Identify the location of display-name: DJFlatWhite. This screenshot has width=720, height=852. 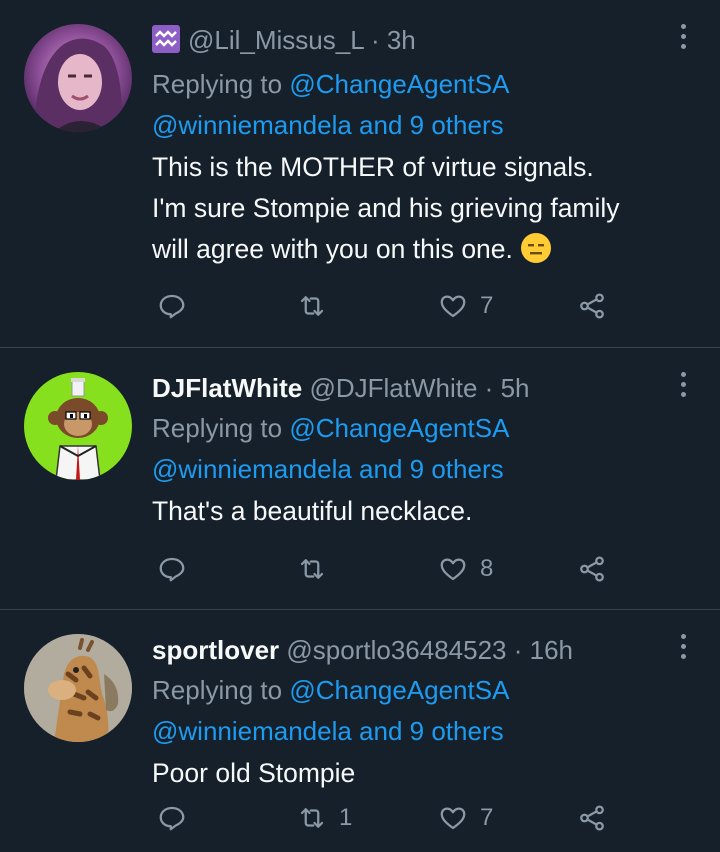
(227, 388).